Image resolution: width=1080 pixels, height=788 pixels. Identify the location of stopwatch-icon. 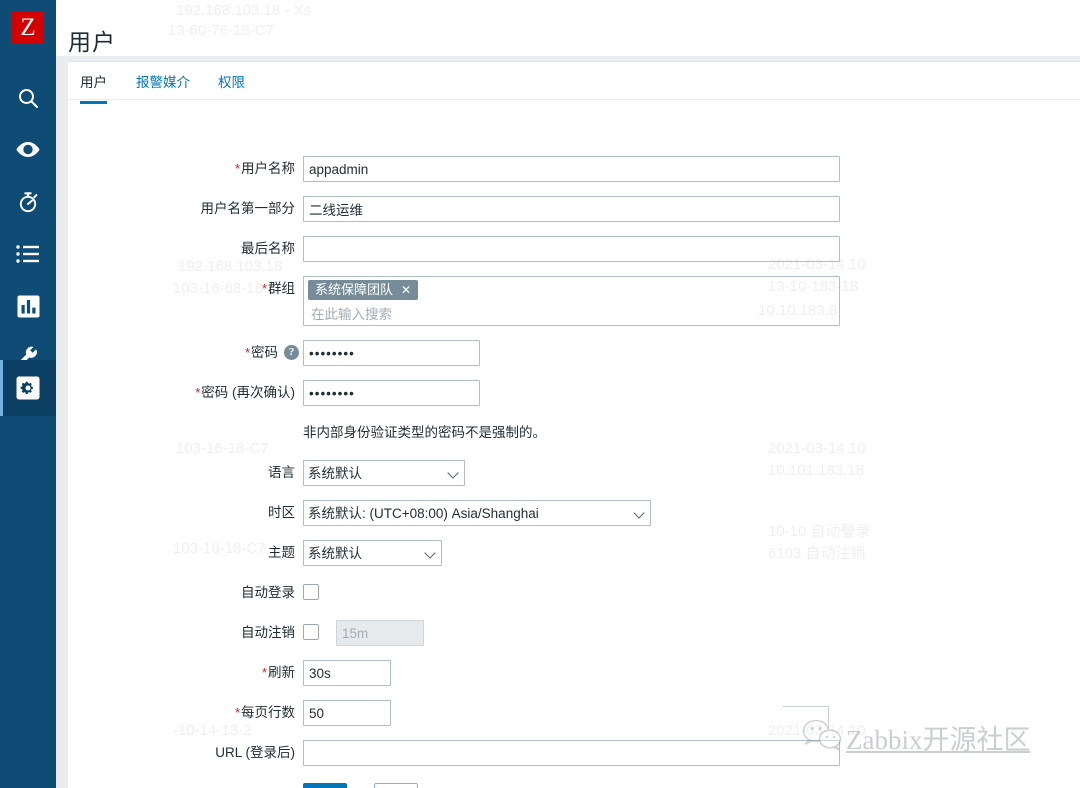
(28, 202).